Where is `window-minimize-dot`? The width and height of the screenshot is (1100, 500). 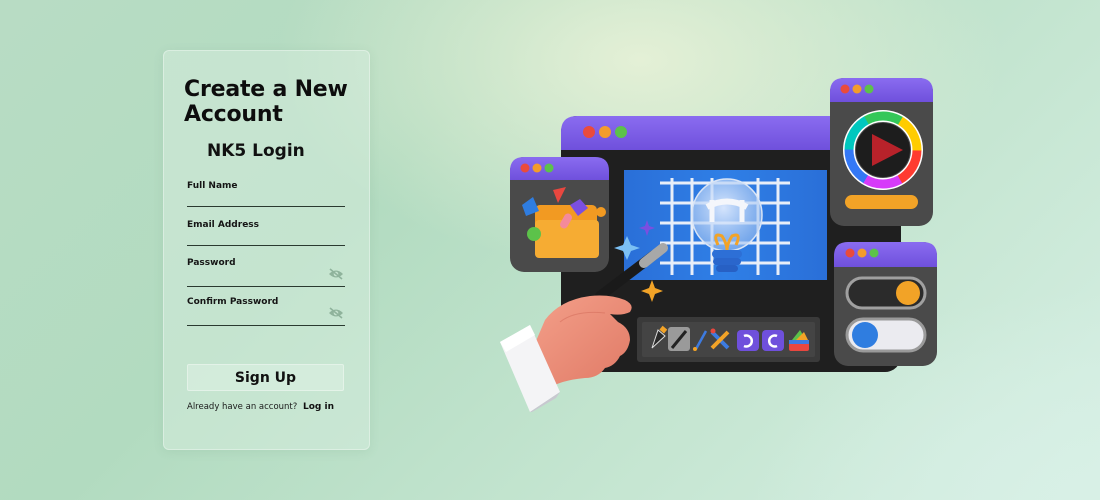 window-minimize-dot is located at coordinates (605, 132).